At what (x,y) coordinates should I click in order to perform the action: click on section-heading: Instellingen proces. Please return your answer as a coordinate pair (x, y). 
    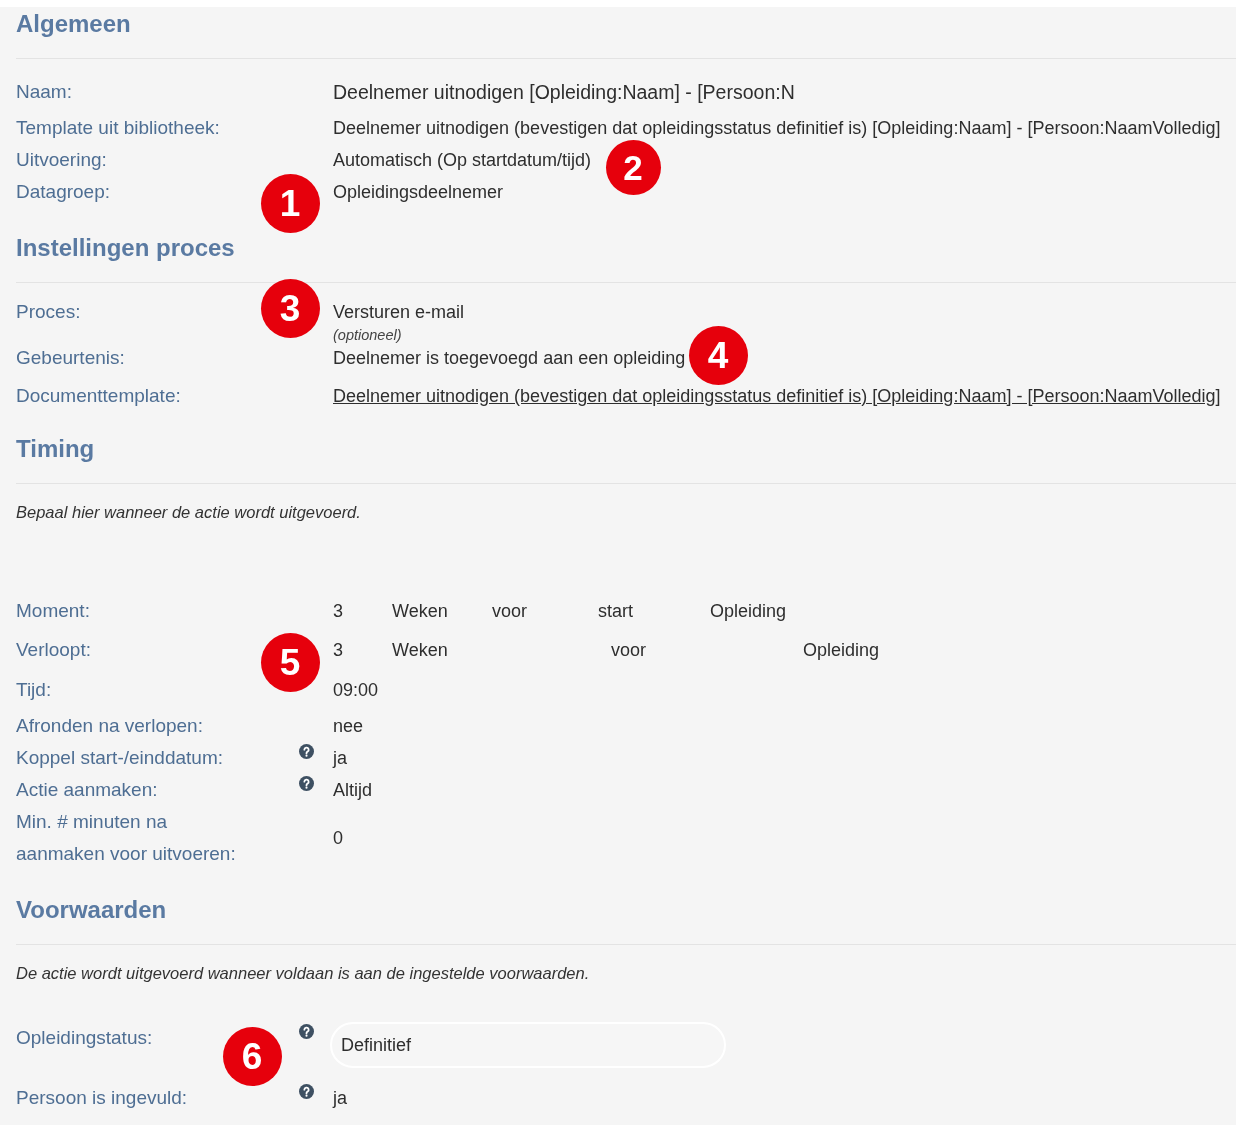
    Looking at the image, I should click on (125, 248).